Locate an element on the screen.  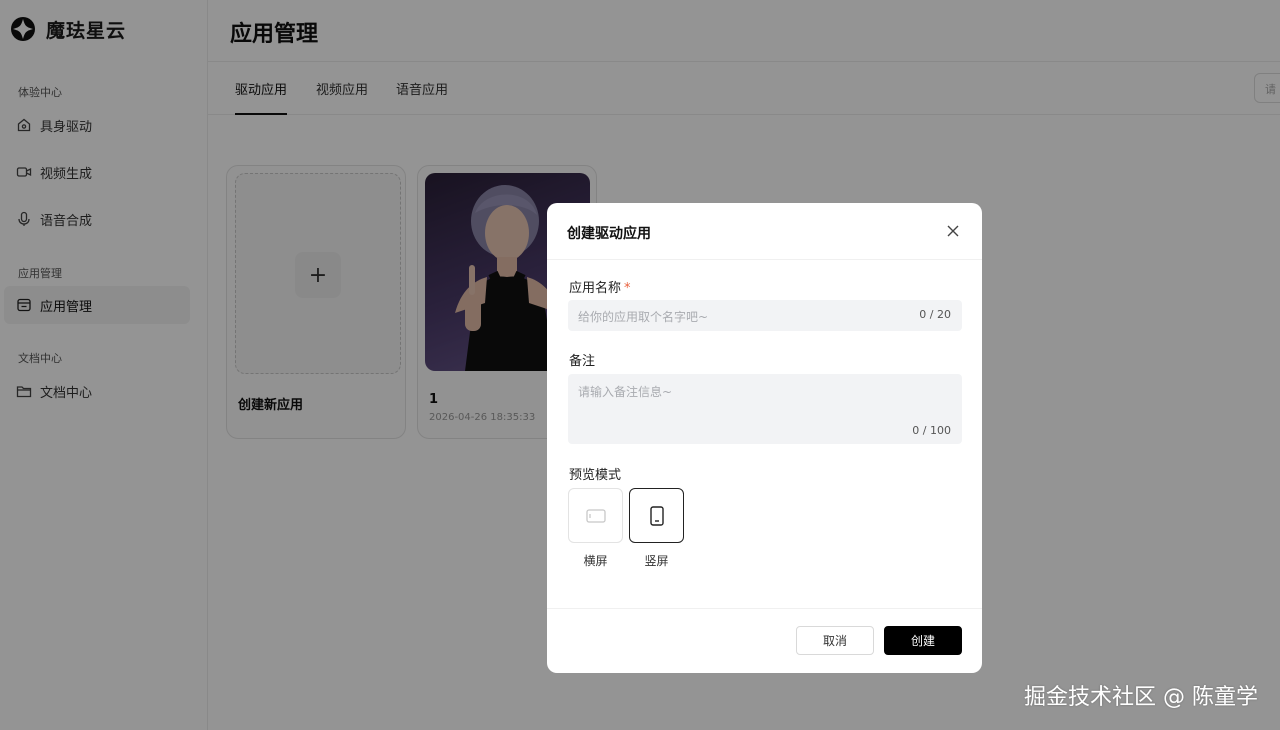
close-icon is located at coordinates (953, 231).